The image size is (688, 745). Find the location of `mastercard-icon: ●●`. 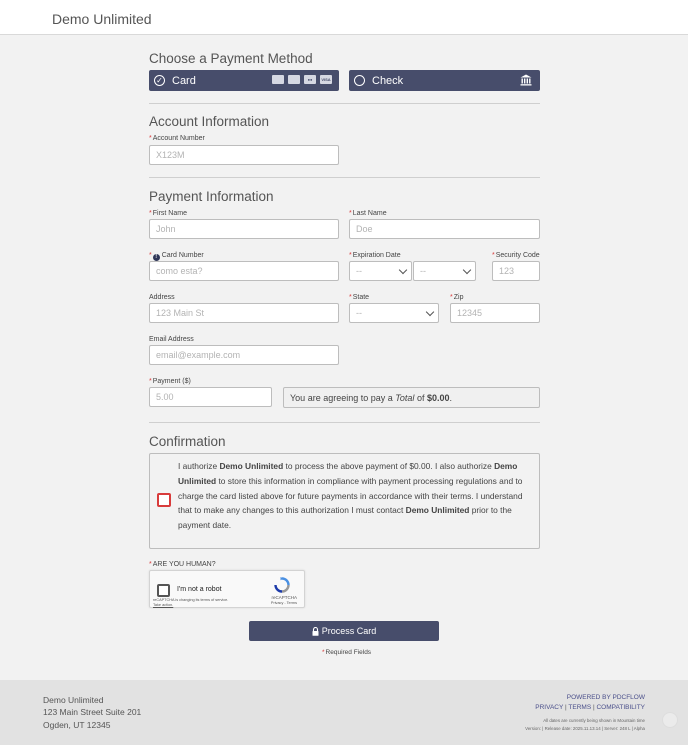

mastercard-icon: ●● is located at coordinates (310, 79).